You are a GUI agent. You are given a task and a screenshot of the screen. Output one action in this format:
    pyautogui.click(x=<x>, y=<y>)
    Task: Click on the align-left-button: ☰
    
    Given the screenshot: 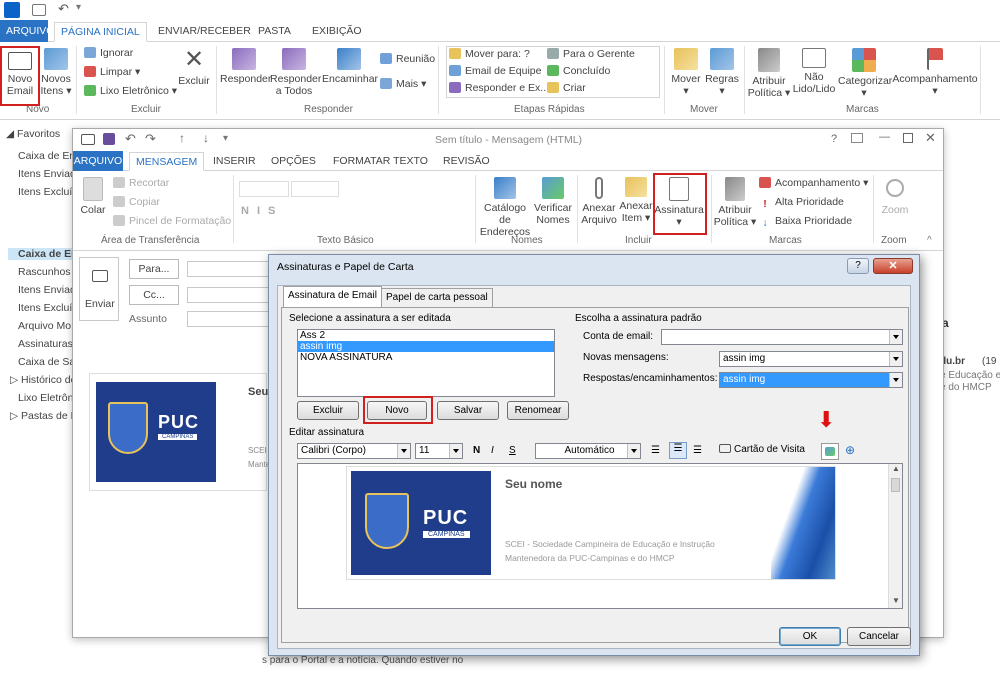 What is the action you would take?
    pyautogui.click(x=655, y=450)
    